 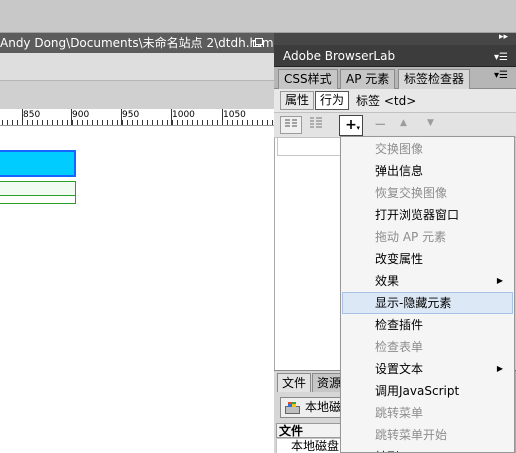 I want to click on browserlab-panel-header: Adobe BrowserLab ▾☰, so click(x=395, y=56).